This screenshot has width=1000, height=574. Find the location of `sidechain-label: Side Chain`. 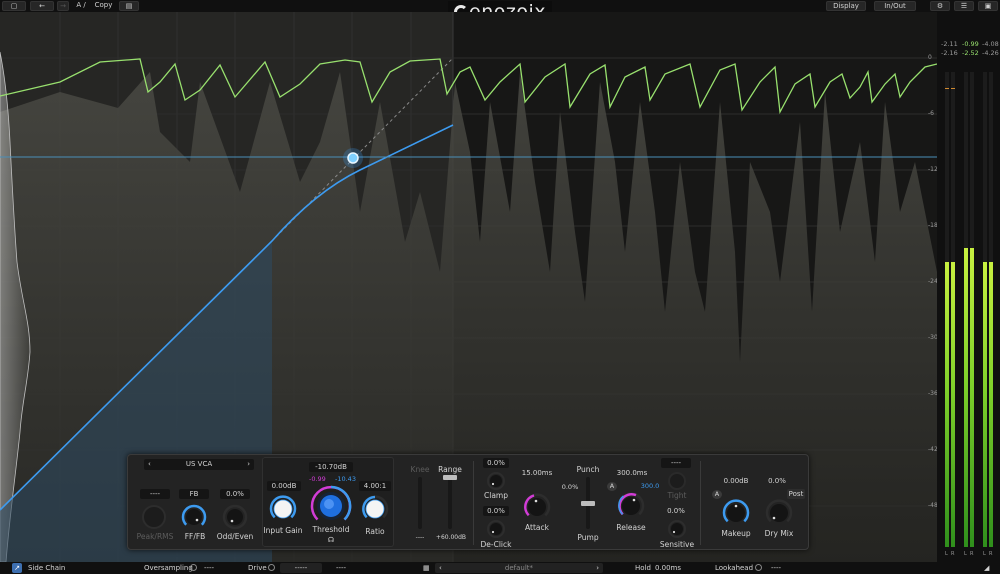

sidechain-label: Side Chain is located at coordinates (46, 568).